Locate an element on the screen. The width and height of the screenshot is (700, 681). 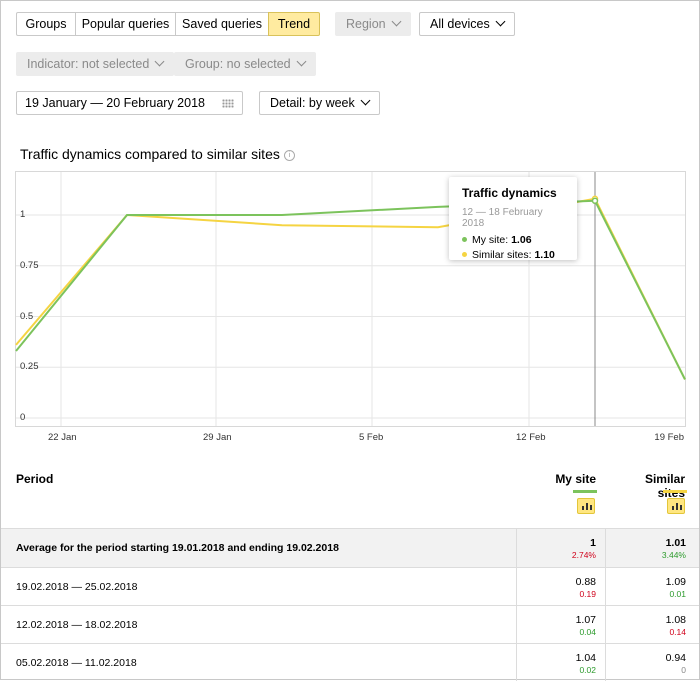
period-label: 05.02.2018 — 11.02.2018 is located at coordinates (76, 663).